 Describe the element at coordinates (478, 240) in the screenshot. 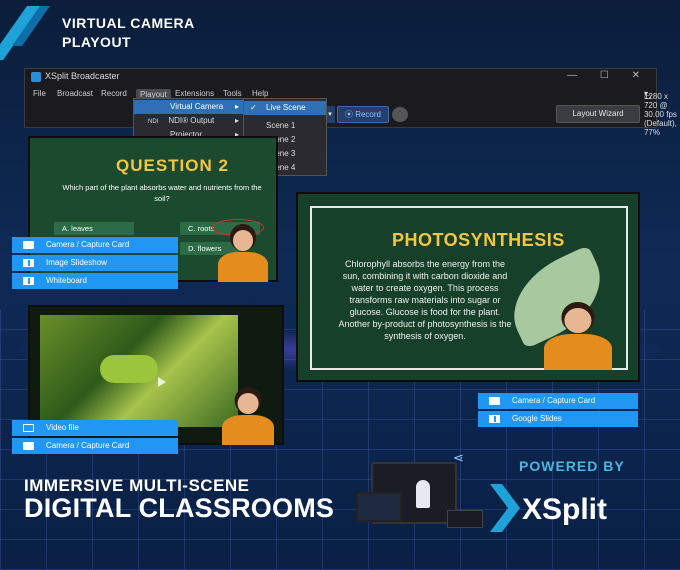

I see `photosynthesis-title: PHOTOSYNTHESIS` at that location.